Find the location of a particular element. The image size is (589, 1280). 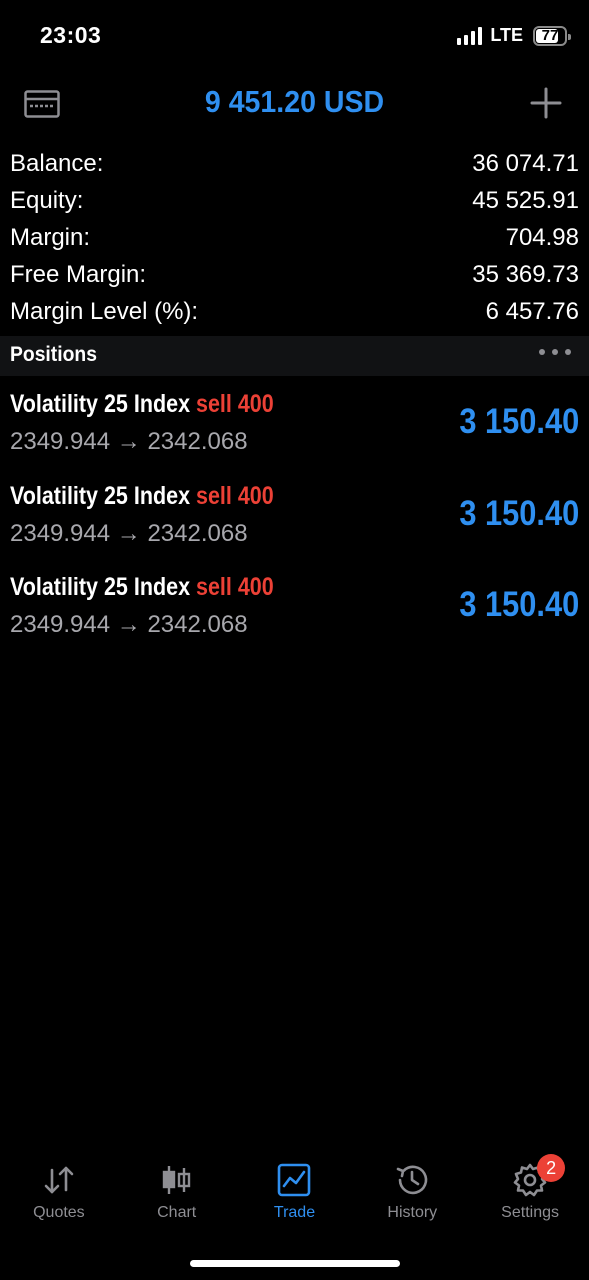

battery-level: 77 is located at coordinates (550, 35).